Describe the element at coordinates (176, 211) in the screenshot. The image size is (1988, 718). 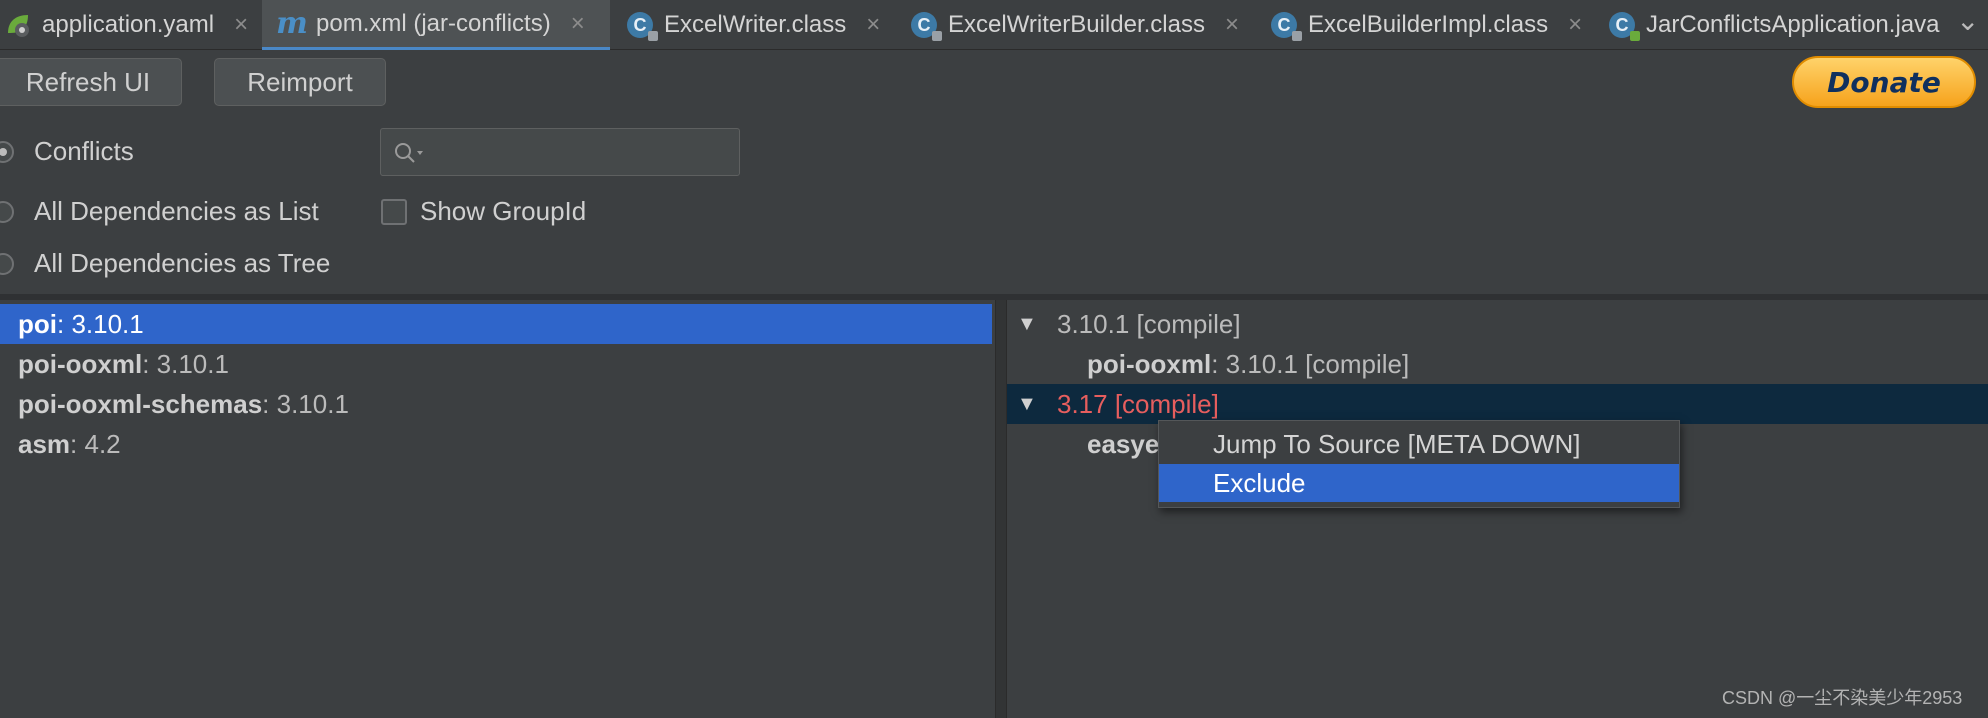
I see `all-dependencies-list-label: All Dependencies as List` at that location.